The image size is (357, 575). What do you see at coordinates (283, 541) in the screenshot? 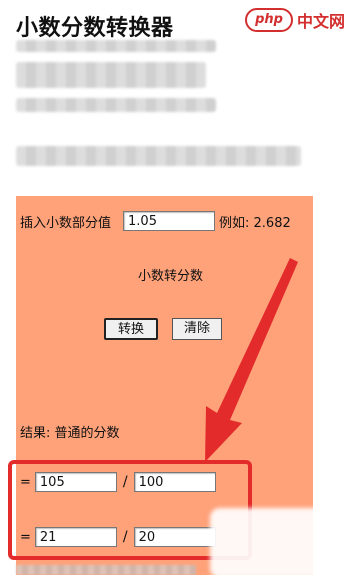
I see `blurred-overlay` at bounding box center [283, 541].